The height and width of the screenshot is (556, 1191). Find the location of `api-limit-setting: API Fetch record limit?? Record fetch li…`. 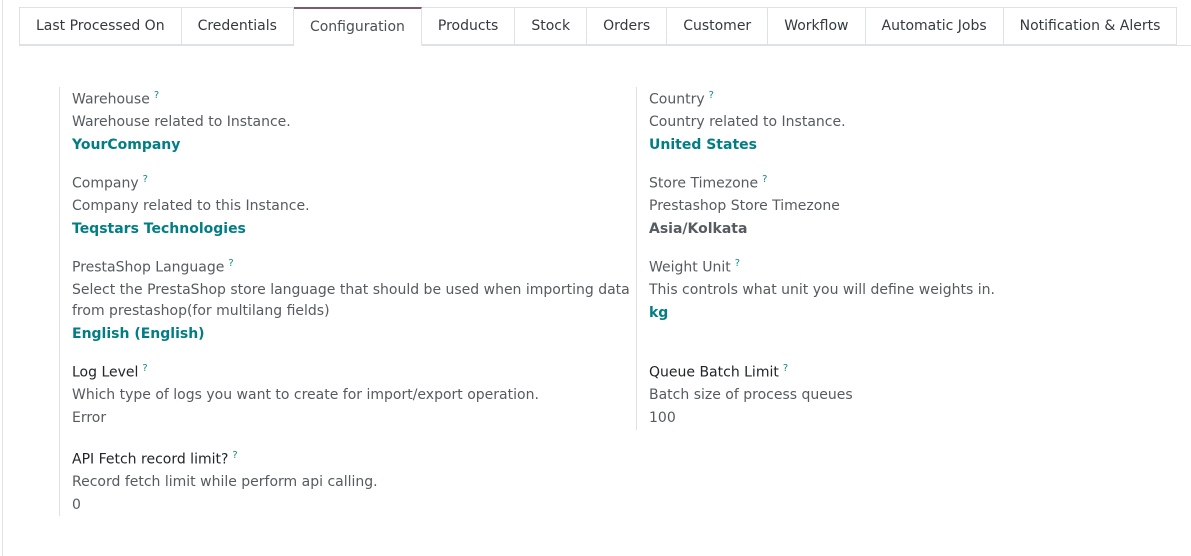

api-limit-setting: API Fetch record limit?? Record fetch li… is located at coordinates (225, 480).